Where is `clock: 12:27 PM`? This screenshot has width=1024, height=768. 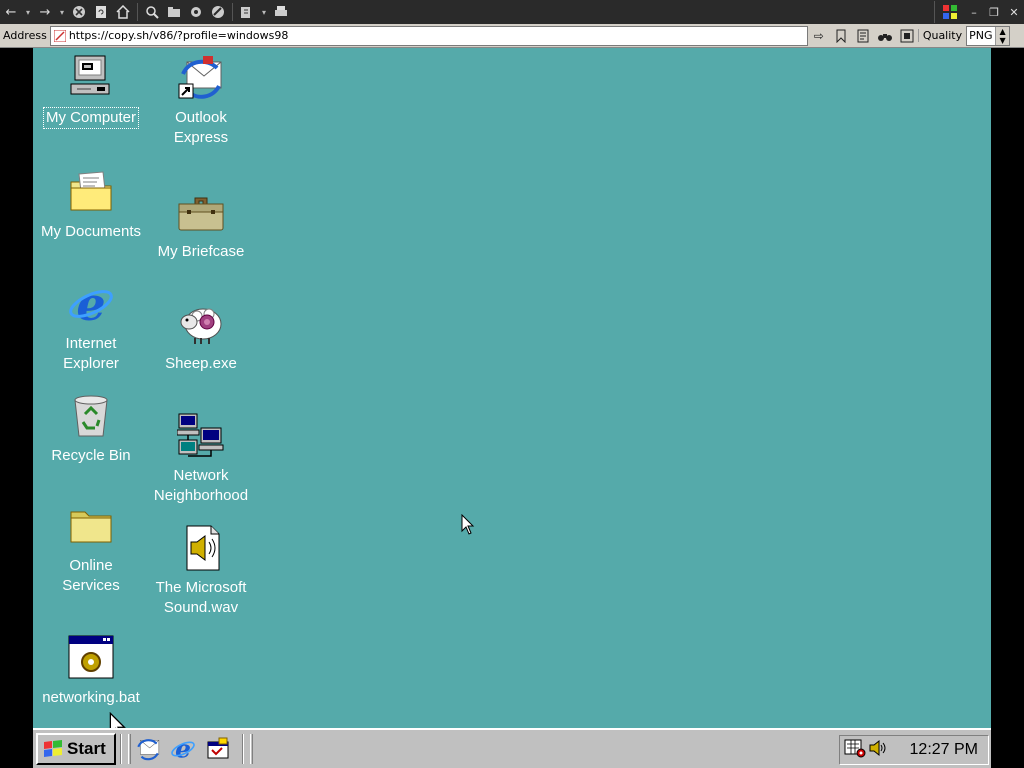
clock: 12:27 PM is located at coordinates (944, 750).